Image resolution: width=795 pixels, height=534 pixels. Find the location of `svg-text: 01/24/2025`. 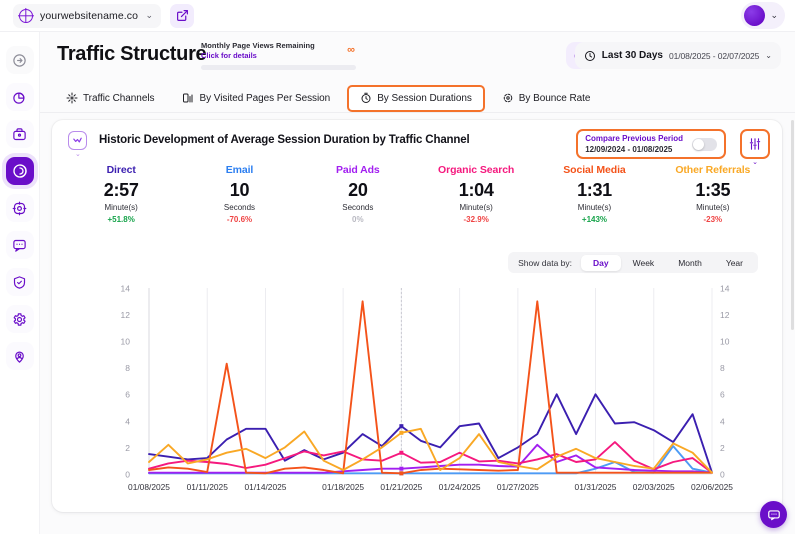

svg-text: 01/24/2025 is located at coordinates (460, 487).